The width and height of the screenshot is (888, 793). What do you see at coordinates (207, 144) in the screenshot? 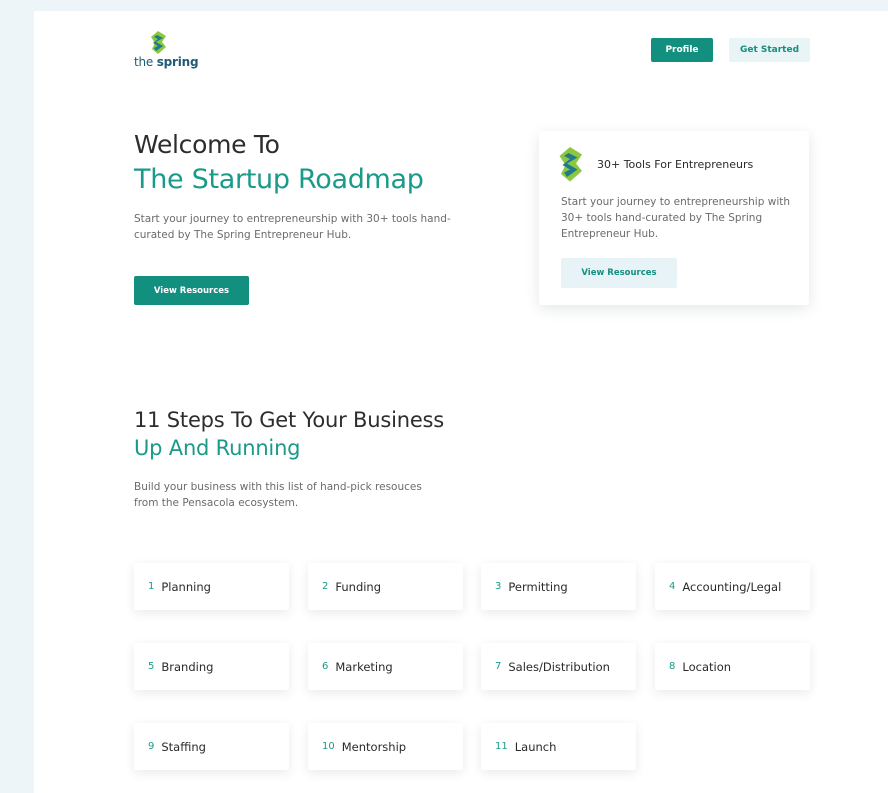
I see `hero-title-line1: Welcome To` at bounding box center [207, 144].